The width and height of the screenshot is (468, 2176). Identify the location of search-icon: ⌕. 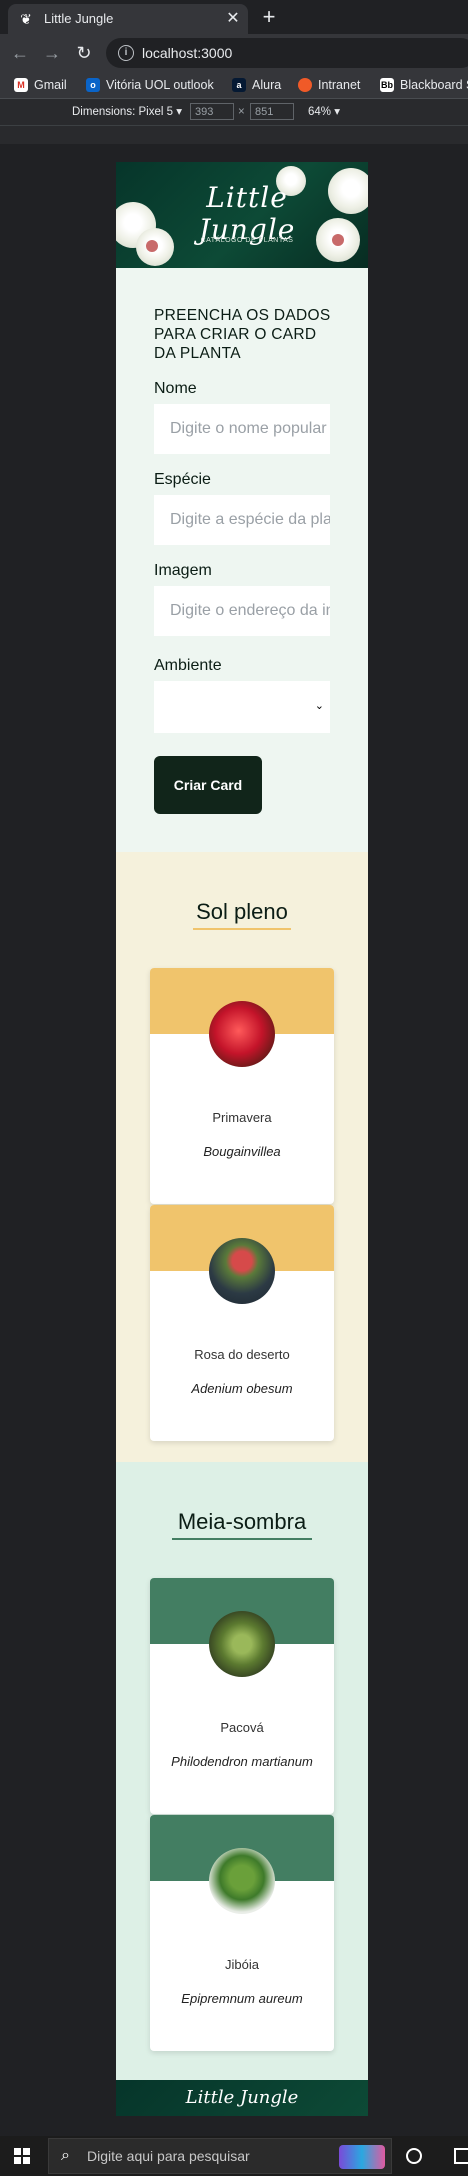
(65, 2155).